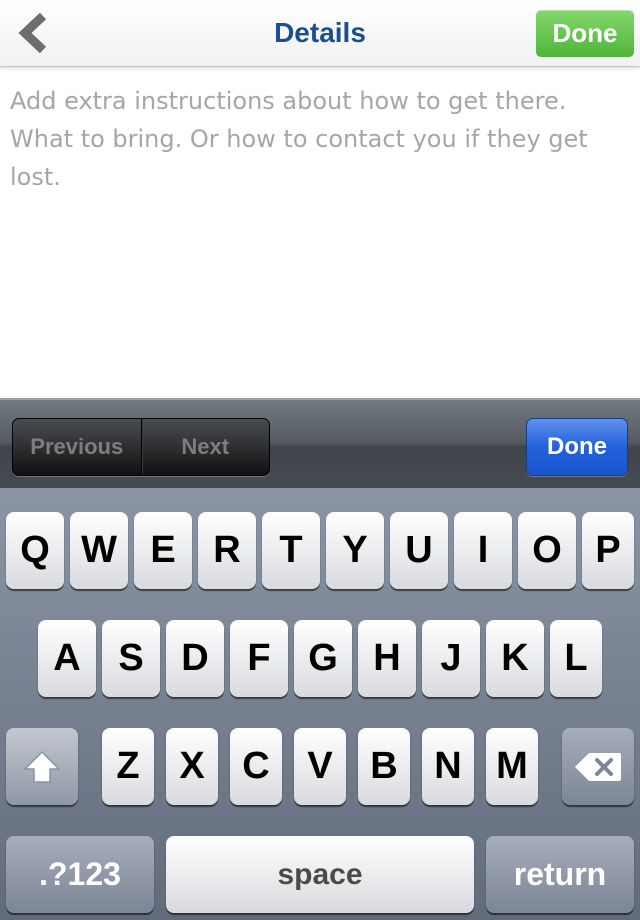 The width and height of the screenshot is (640, 920). I want to click on shift-key, so click(42, 766).